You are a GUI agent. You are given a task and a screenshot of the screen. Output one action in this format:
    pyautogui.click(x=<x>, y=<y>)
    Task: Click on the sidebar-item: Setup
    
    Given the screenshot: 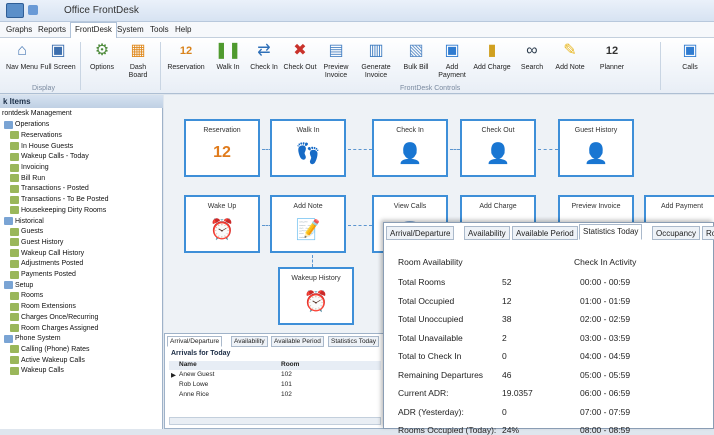 What is the action you would take?
    pyautogui.click(x=18, y=285)
    